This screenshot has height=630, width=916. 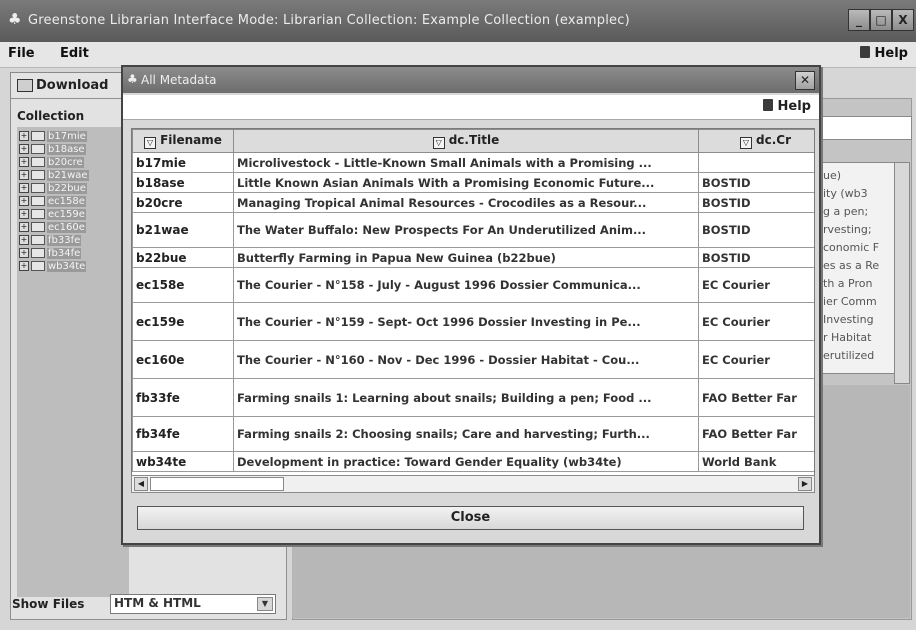 What do you see at coordinates (52, 202) in the screenshot?
I see `tree-item: + ec158e` at bounding box center [52, 202].